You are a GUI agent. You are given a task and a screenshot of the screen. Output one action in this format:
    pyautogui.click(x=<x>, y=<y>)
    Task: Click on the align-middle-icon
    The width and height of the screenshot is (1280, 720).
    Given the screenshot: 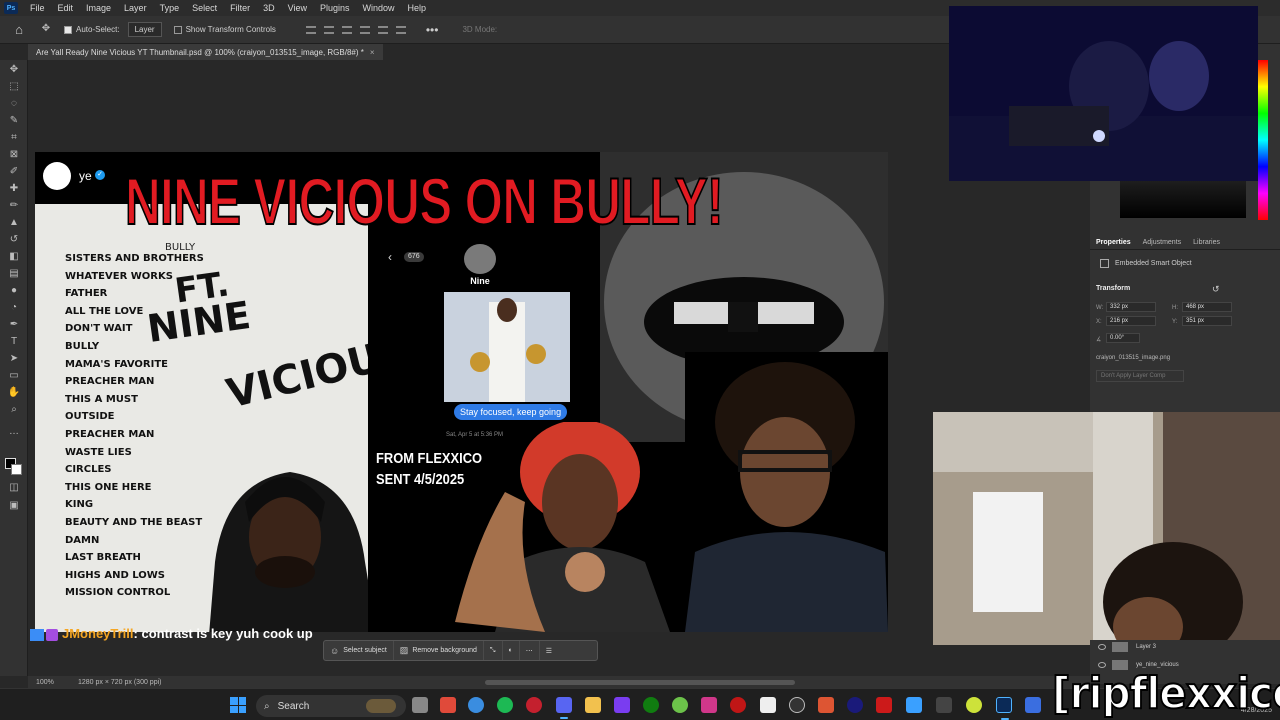 What is the action you would take?
    pyautogui.click(x=382, y=29)
    